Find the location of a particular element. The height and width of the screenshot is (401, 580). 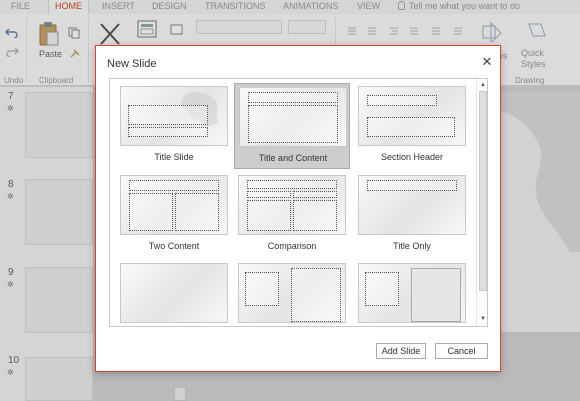

layout-blank is located at coordinates (174, 293).